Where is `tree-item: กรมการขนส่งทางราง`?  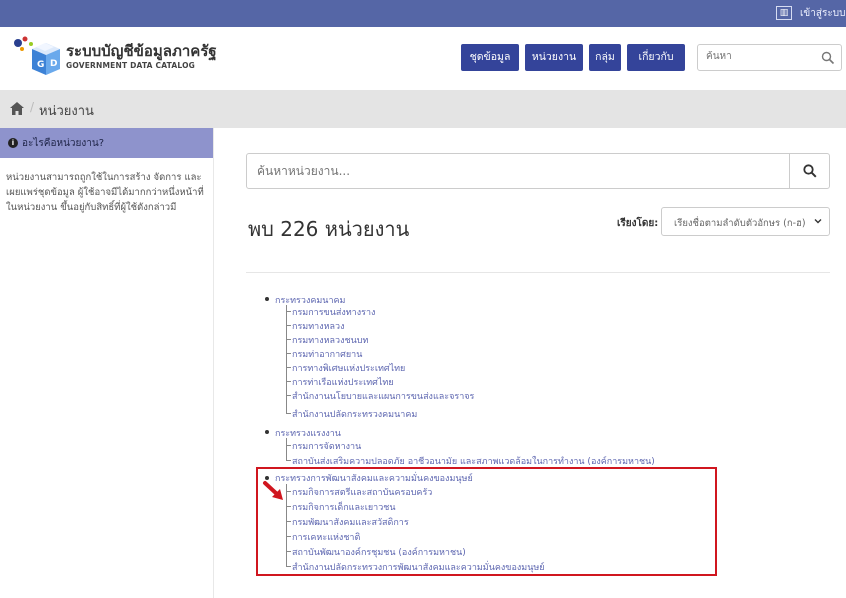 tree-item: กรมการขนส่งทางราง is located at coordinates (333, 312).